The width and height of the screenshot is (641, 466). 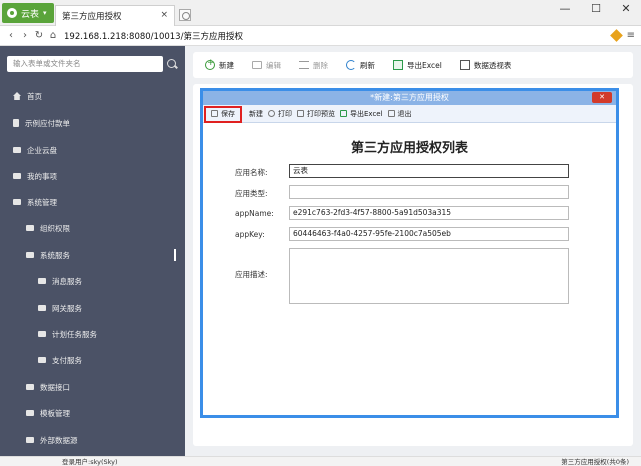 I want to click on refresh-button: 刷新, so click(x=360, y=65).